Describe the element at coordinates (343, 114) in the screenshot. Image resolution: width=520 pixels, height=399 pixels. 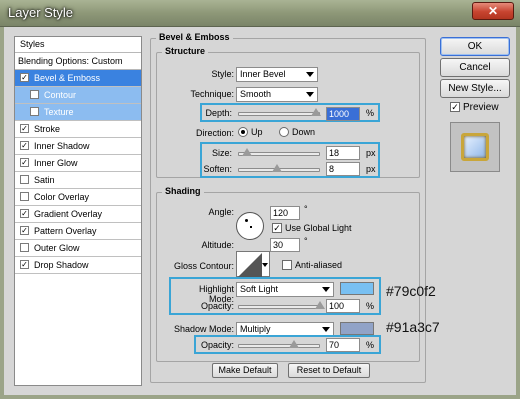
I see `depth-input: 1000` at that location.